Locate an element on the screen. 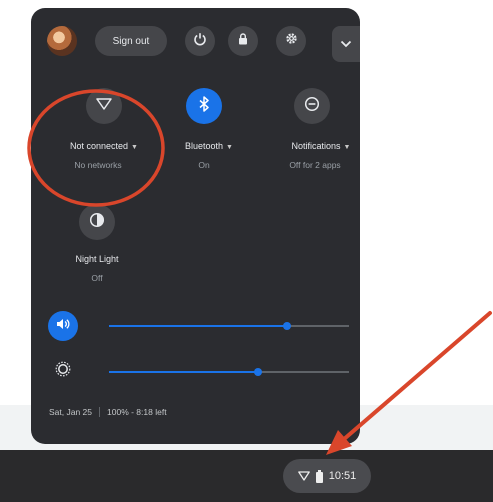  pointer-arrow-shaft is located at coordinates (416, 376).